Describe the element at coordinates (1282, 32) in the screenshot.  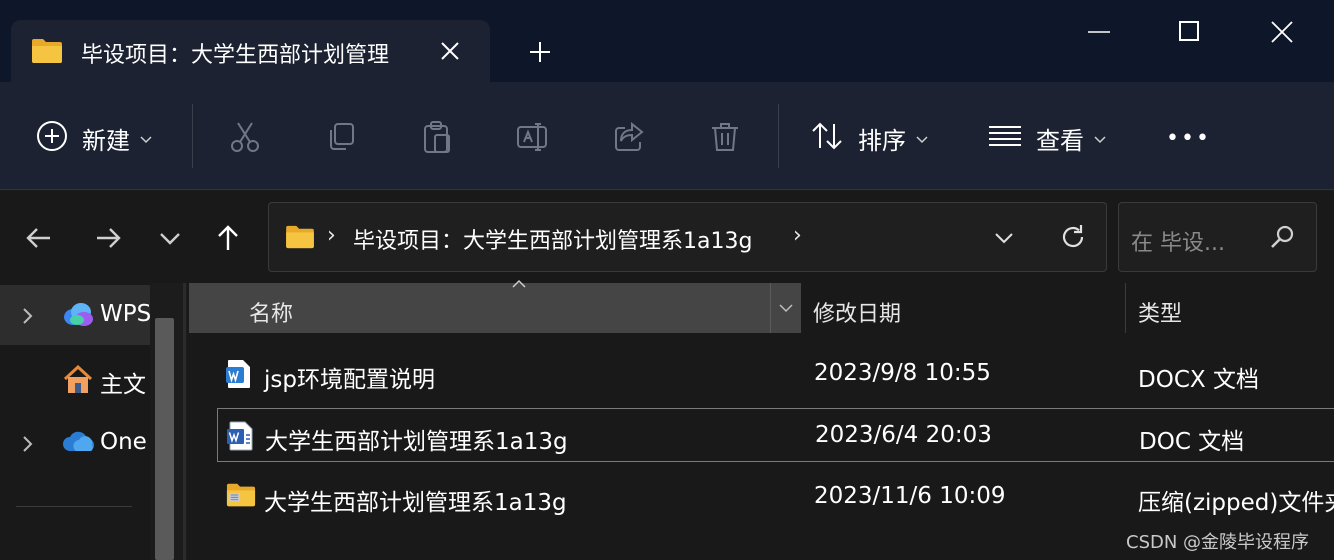
I see `window-close-icon` at that location.